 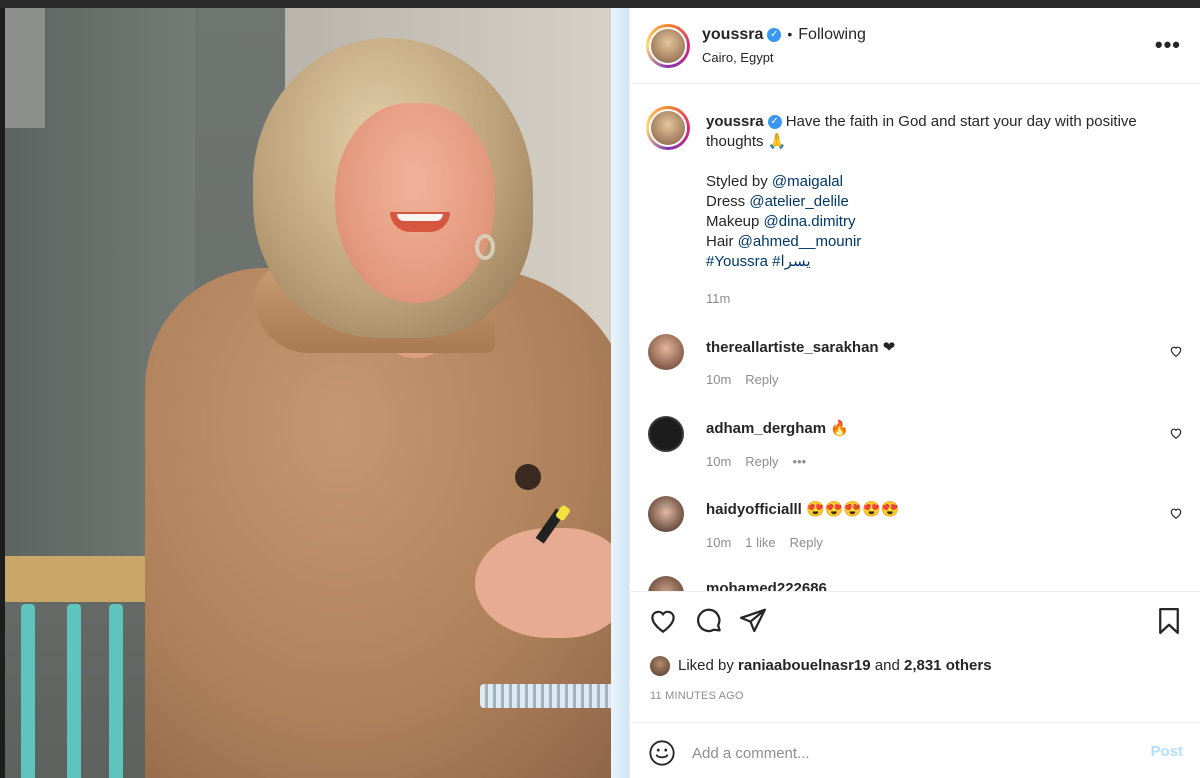 I want to click on post-timestamp: 11 MINUTES AGO, so click(x=697, y=696).